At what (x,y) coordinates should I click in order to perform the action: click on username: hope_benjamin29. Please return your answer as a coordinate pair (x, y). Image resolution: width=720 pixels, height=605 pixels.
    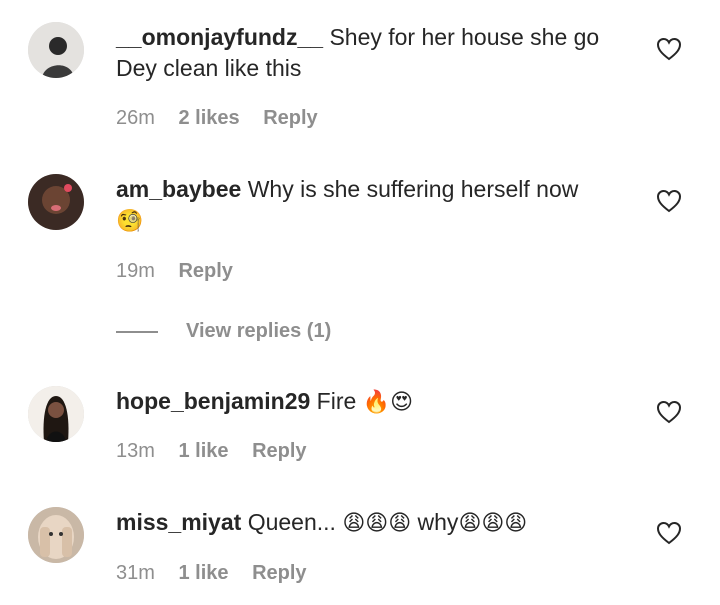
    Looking at the image, I should click on (213, 401).